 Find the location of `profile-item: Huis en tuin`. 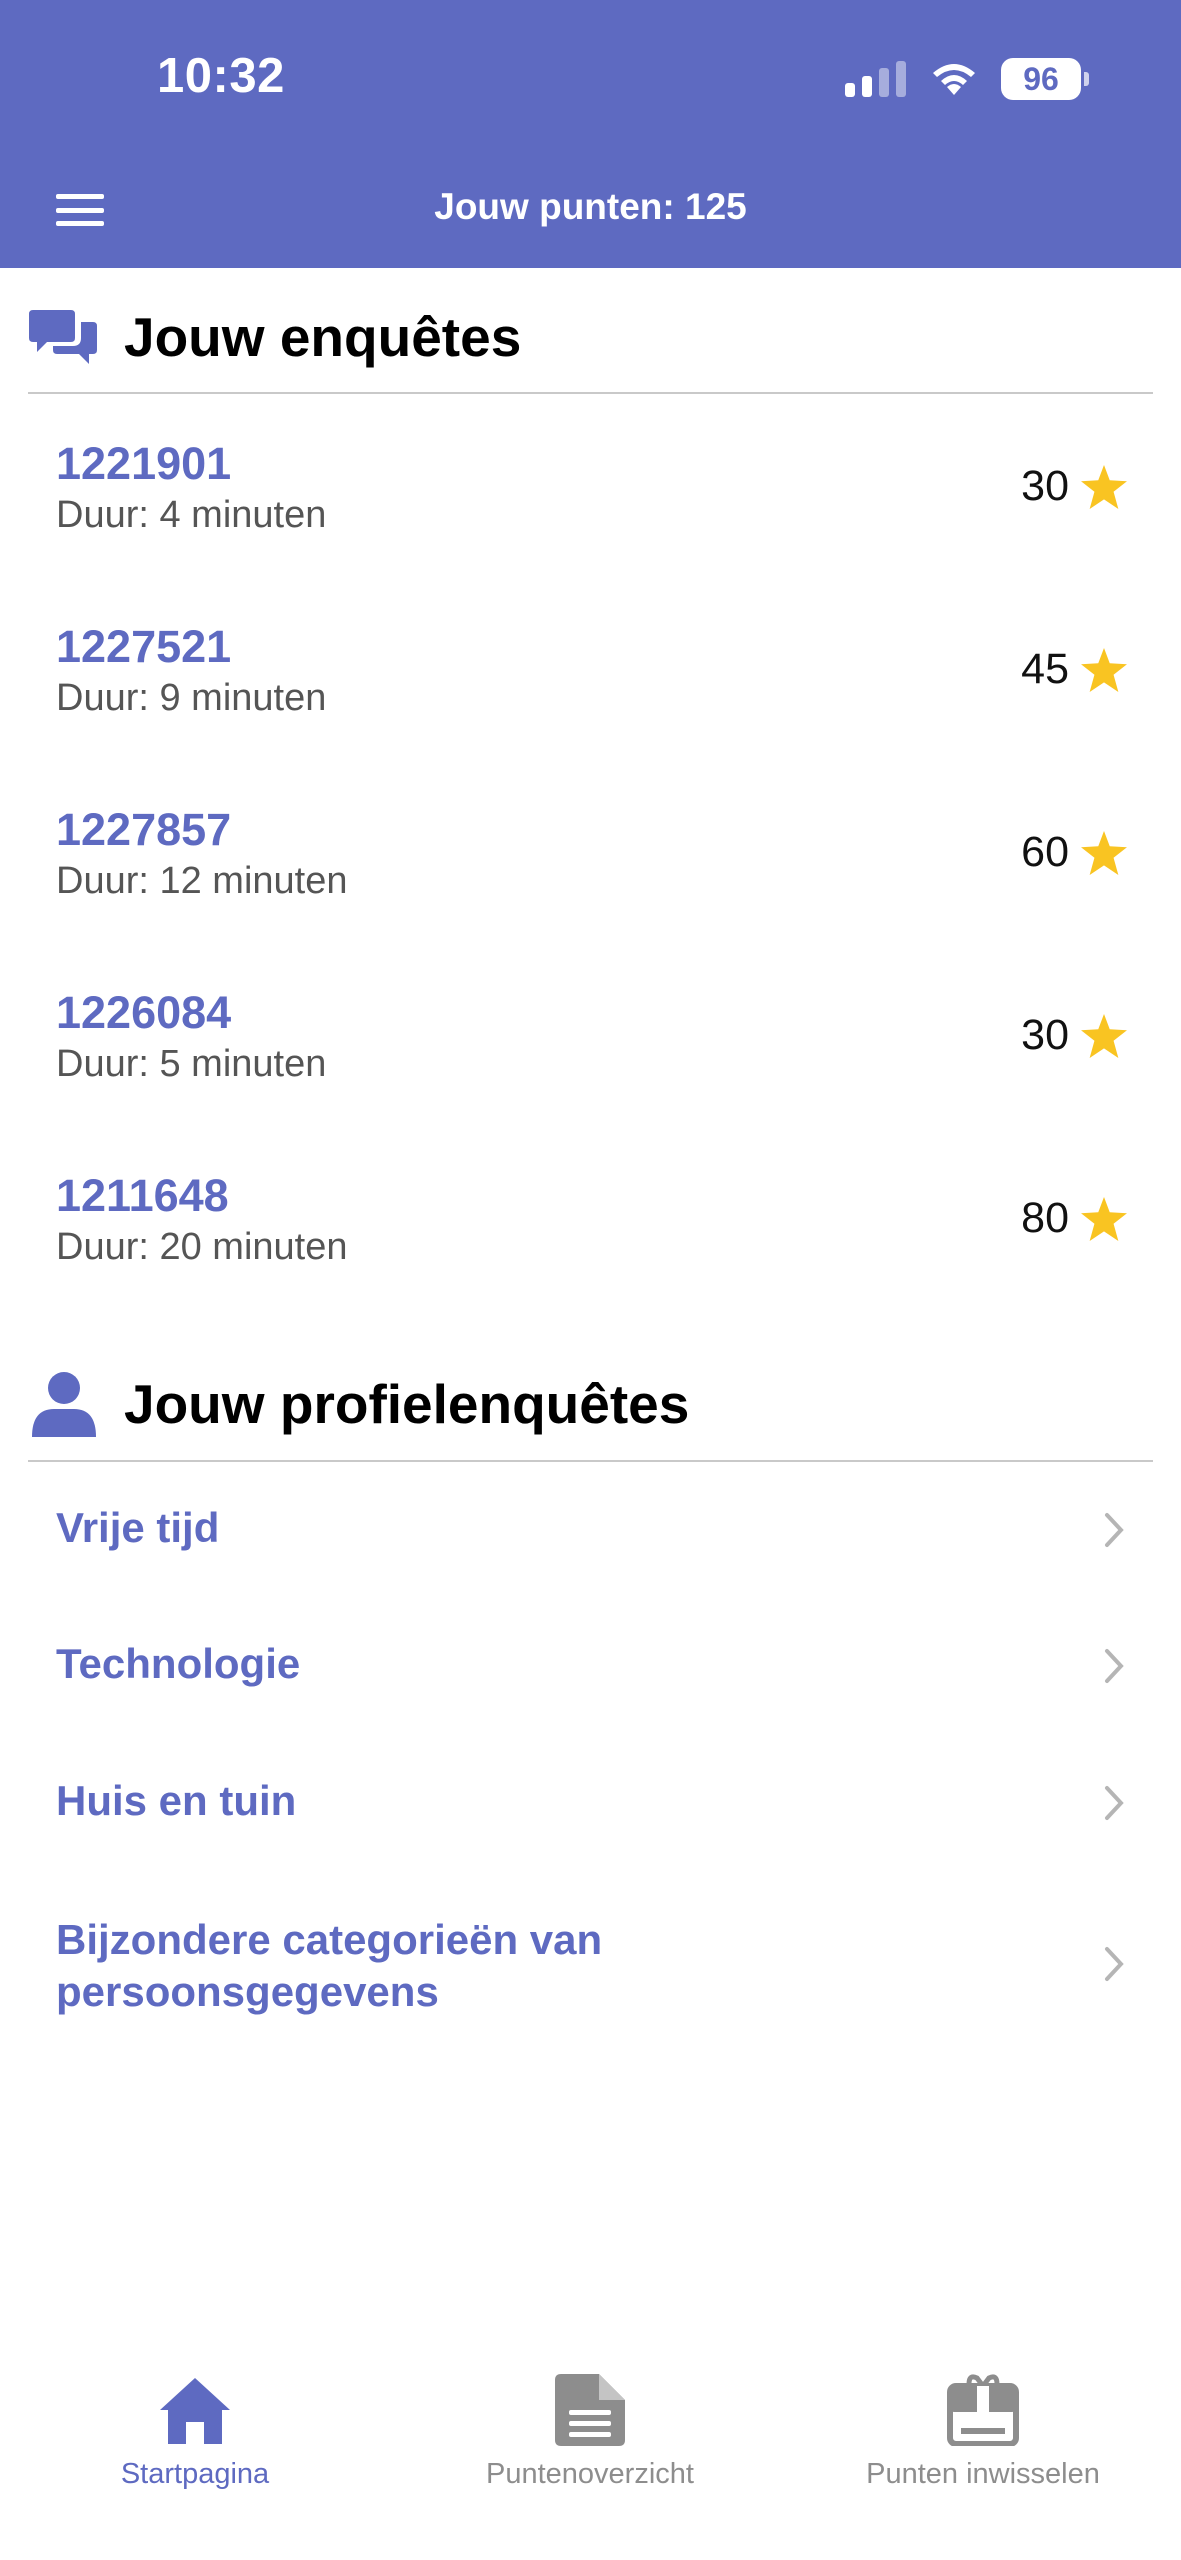

profile-item: Huis en tuin is located at coordinates (590, 1802).